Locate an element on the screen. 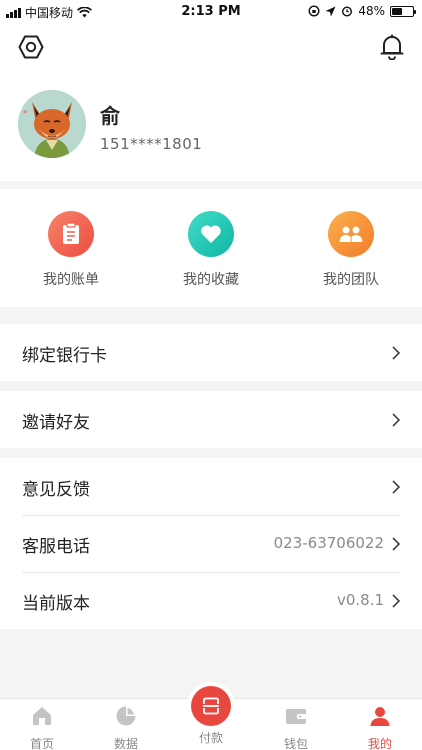  service-phone-value: 023-63706022 is located at coordinates (328, 543).